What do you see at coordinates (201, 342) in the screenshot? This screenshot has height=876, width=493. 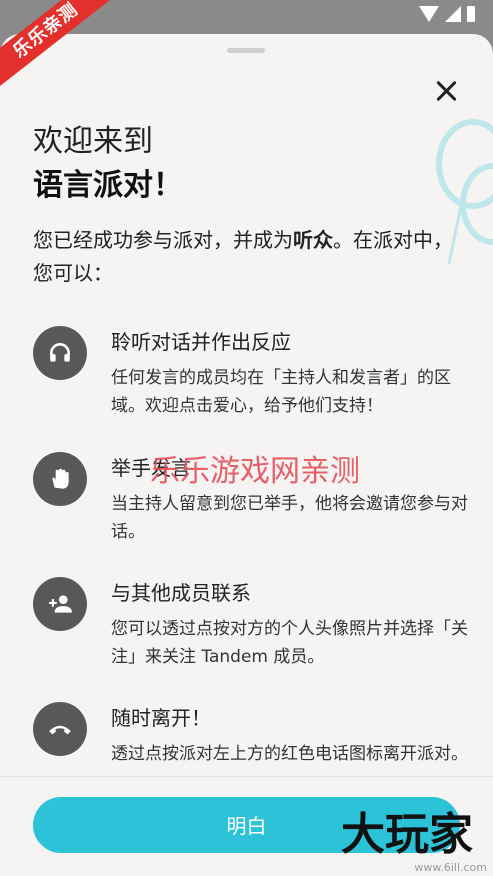 I see `feature-title: 聆听对话并作出反应` at bounding box center [201, 342].